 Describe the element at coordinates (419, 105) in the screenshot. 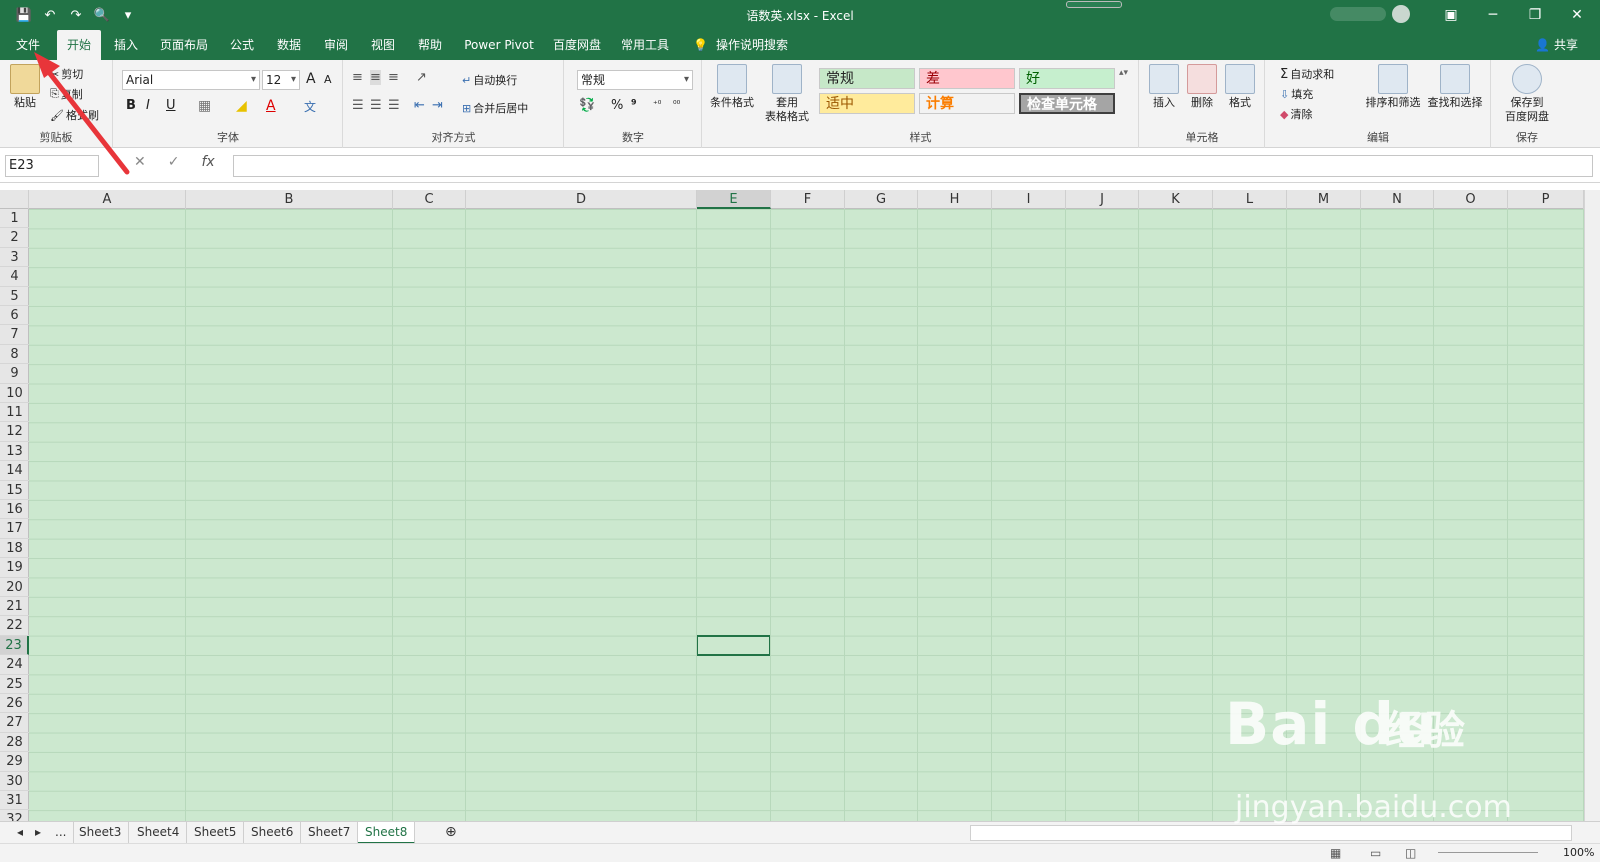

I see `decrease-indent-icon: ⇤` at that location.